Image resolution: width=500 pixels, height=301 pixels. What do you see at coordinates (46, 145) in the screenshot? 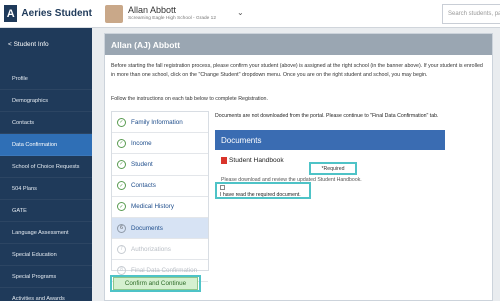
I see `sidebar-item-data-confirmation: Data Confirmation` at bounding box center [46, 145].